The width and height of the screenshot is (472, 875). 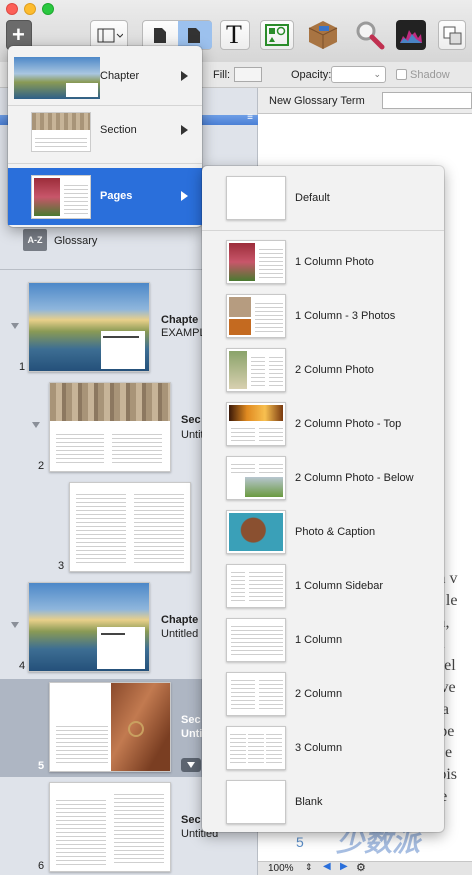 I want to click on shapes-icon, so click(x=277, y=35).